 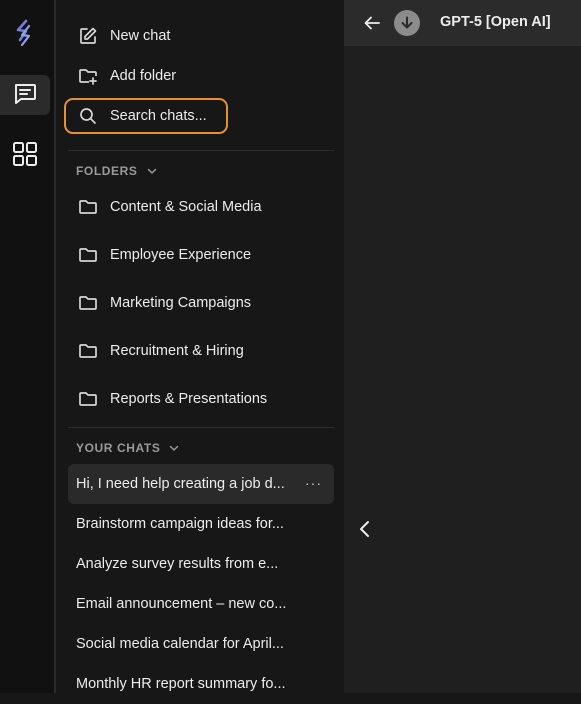 What do you see at coordinates (313, 483) in the screenshot?
I see `more-options-icon: ···` at bounding box center [313, 483].